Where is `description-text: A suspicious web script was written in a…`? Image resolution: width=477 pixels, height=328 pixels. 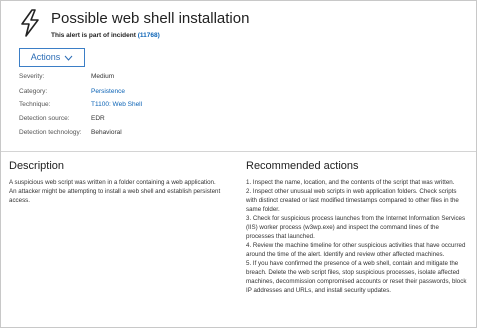
description-text: A suspicious web script was written in a… is located at coordinates (115, 191).